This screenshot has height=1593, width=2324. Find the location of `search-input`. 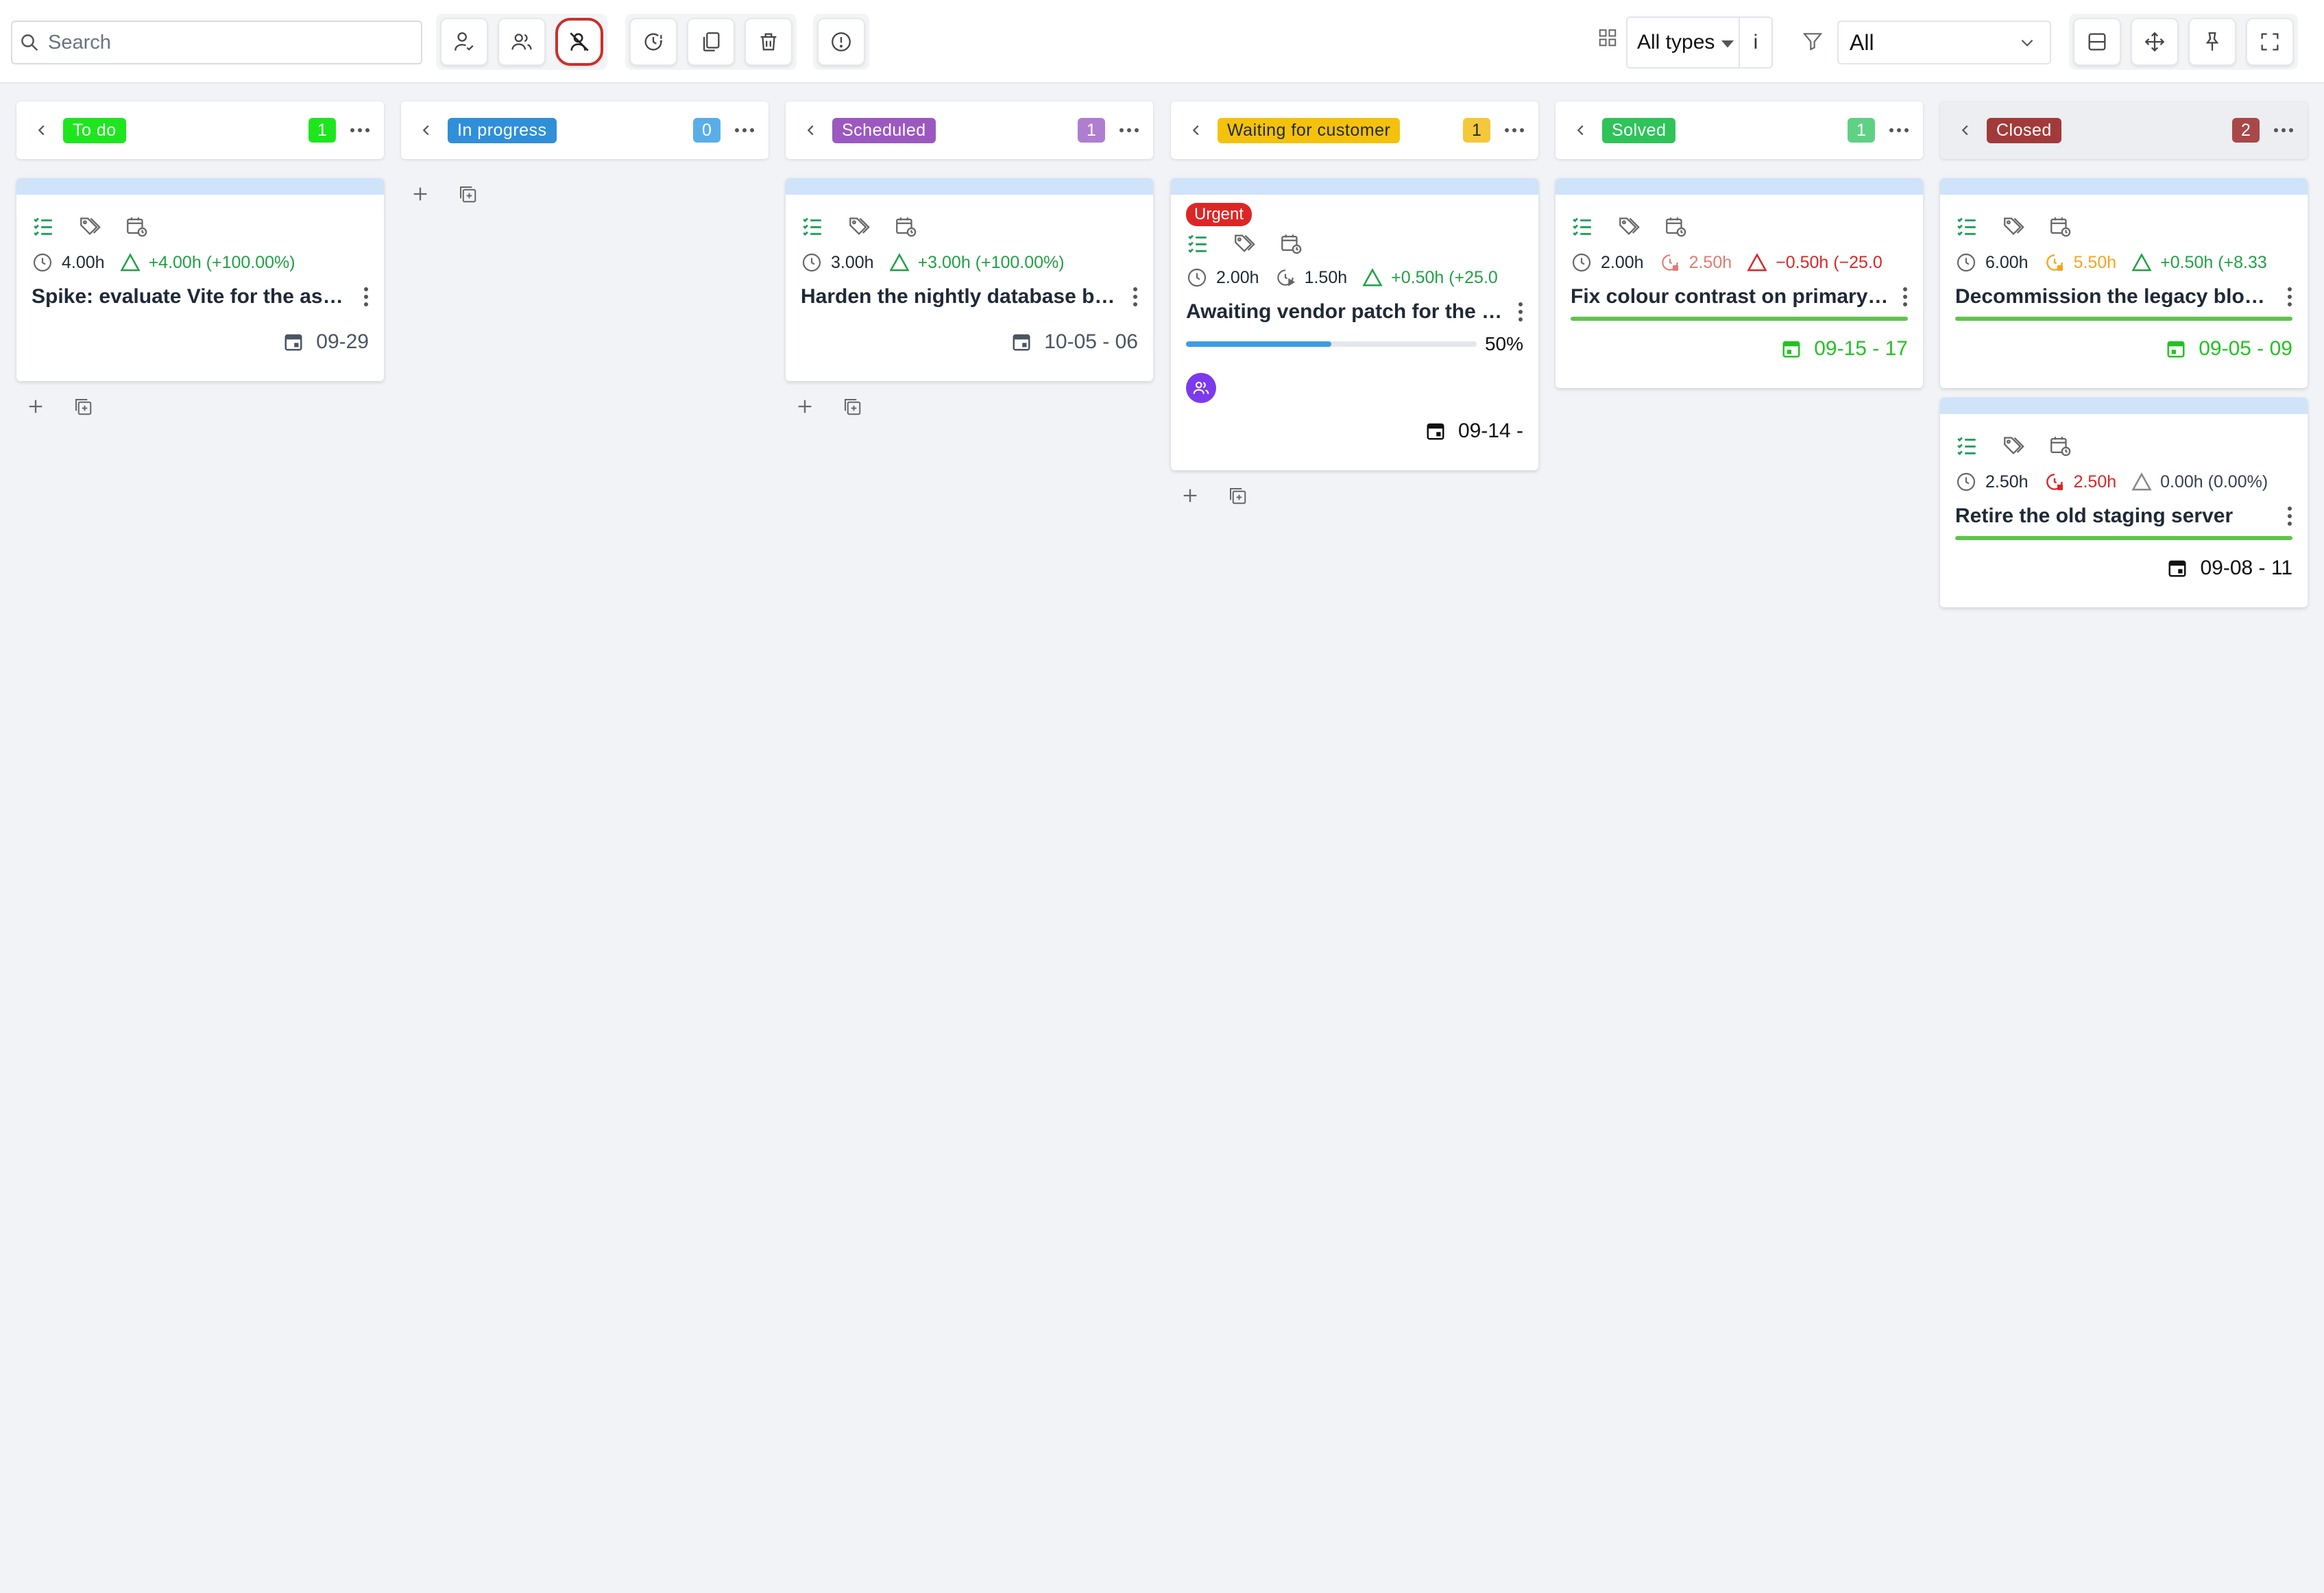

search-input is located at coordinates (225, 42).